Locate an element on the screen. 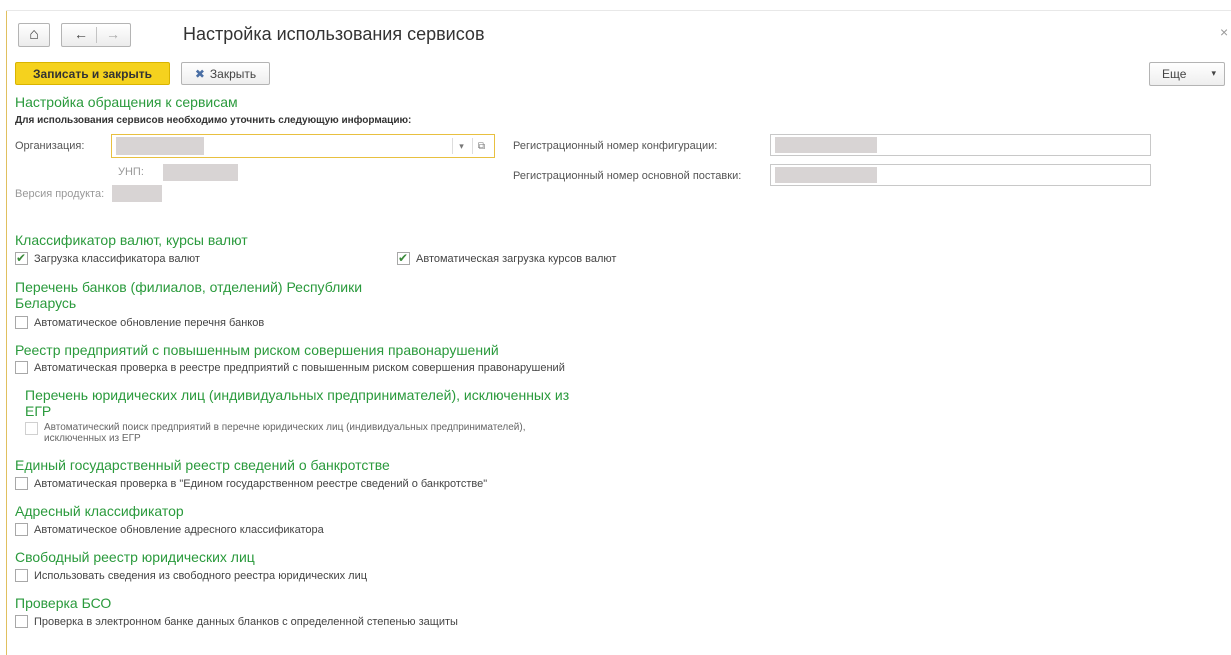 Image resolution: width=1231 pixels, height=655 pixels. product-version-value-redacted is located at coordinates (137, 193).